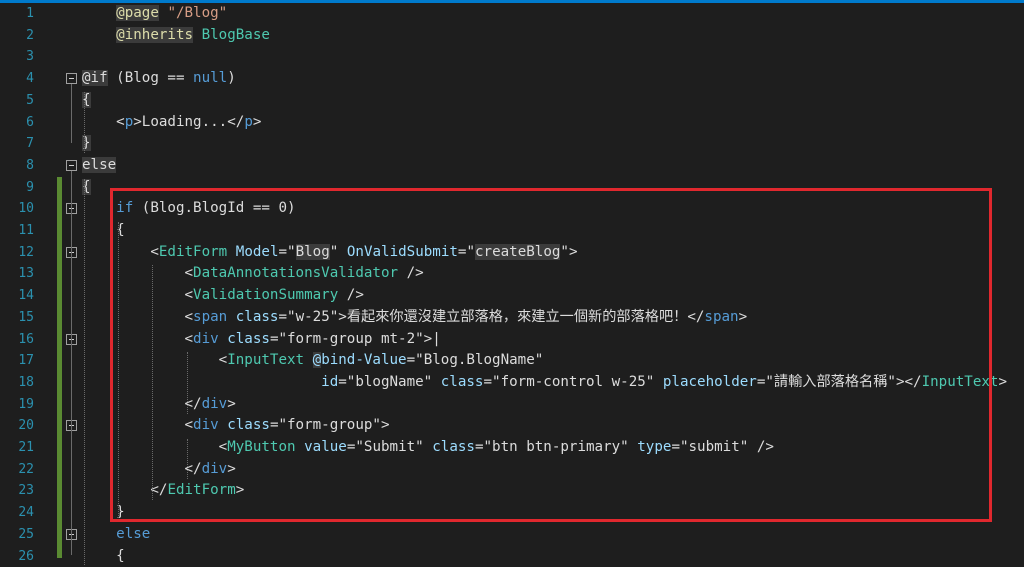 The width and height of the screenshot is (1024, 567). I want to click on code-line: 4 @if (Blog == null), so click(512, 79).